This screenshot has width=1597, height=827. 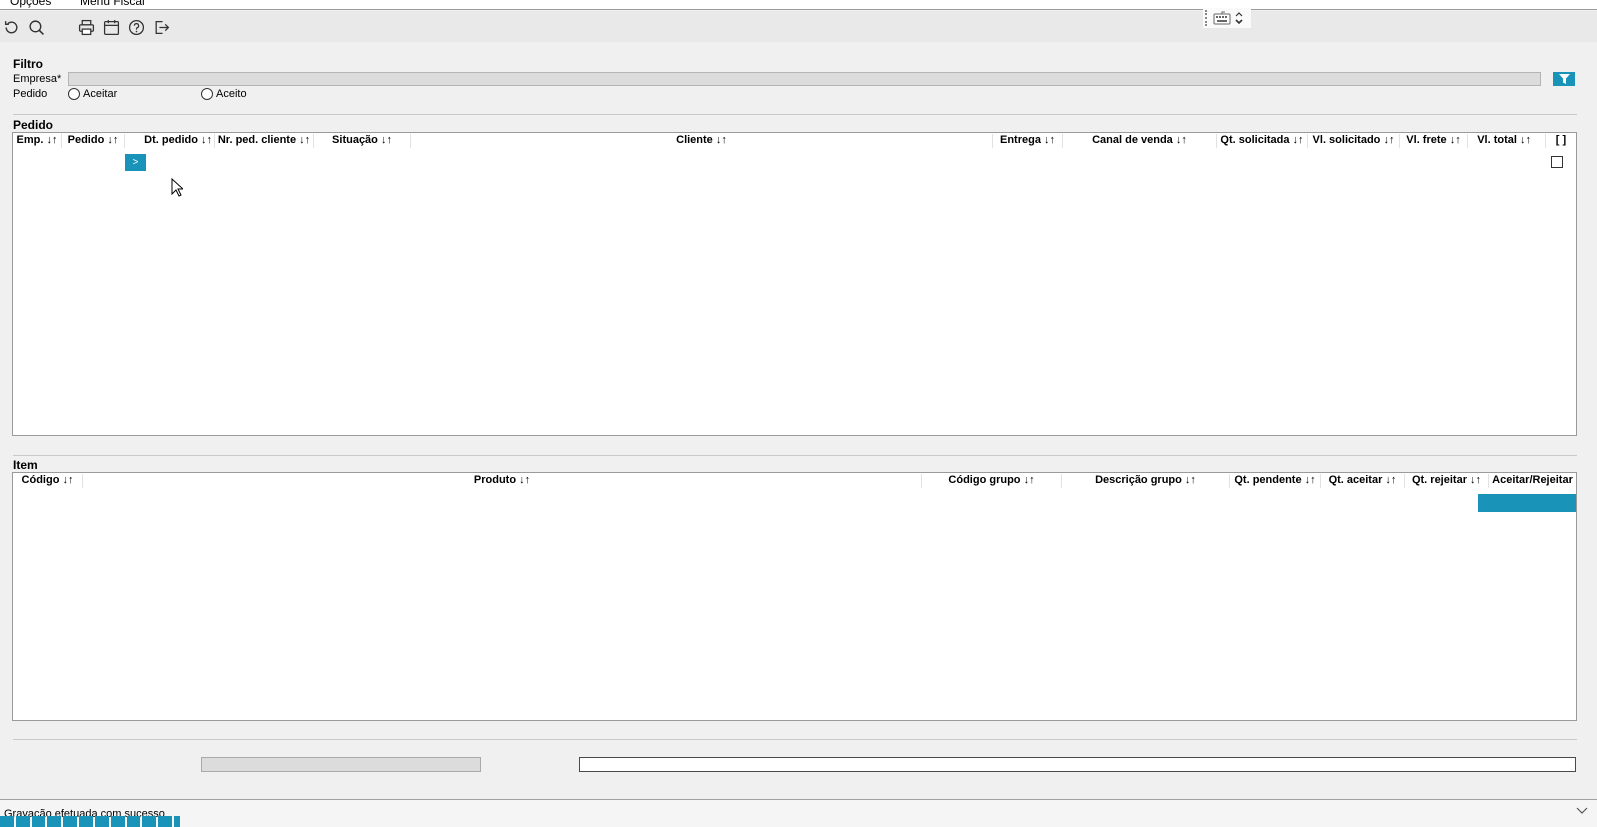 What do you see at coordinates (1140, 141) in the screenshot?
I see `col-canal-venda: Canal de venda ↓↑` at bounding box center [1140, 141].